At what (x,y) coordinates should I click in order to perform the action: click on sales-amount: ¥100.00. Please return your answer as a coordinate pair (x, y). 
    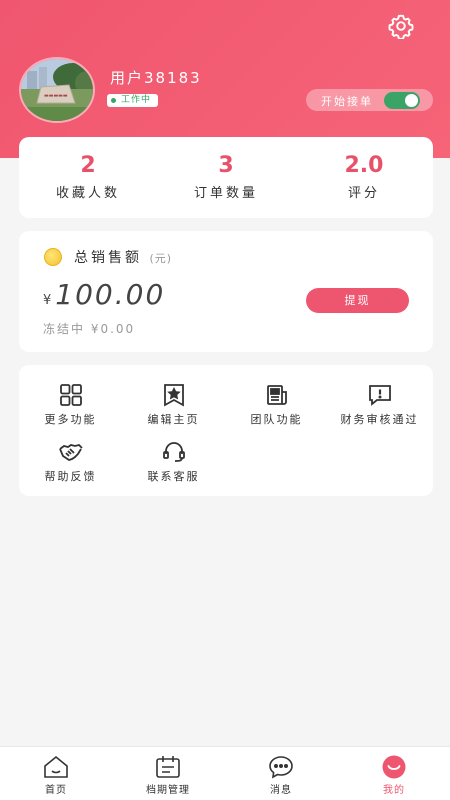
    Looking at the image, I should click on (104, 294).